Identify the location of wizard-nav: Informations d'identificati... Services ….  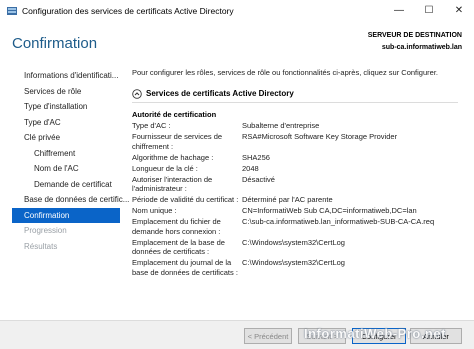
(70, 161).